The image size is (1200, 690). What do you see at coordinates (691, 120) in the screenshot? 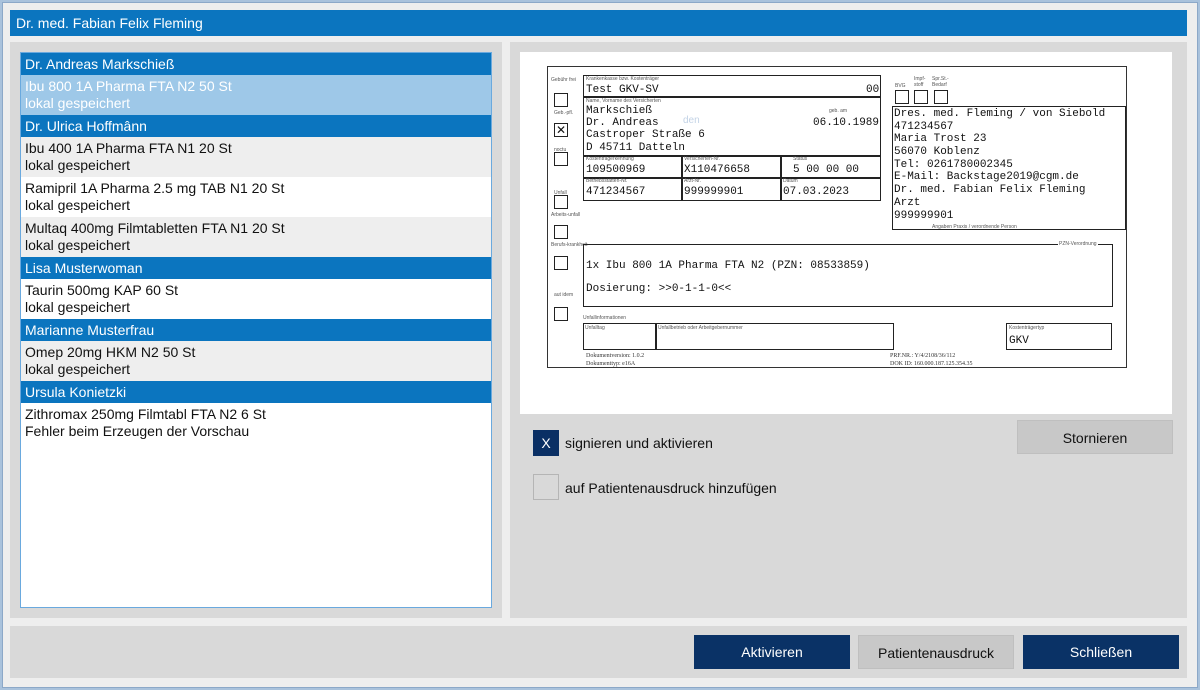
I see `overlay-ghost-text: den` at bounding box center [691, 120].